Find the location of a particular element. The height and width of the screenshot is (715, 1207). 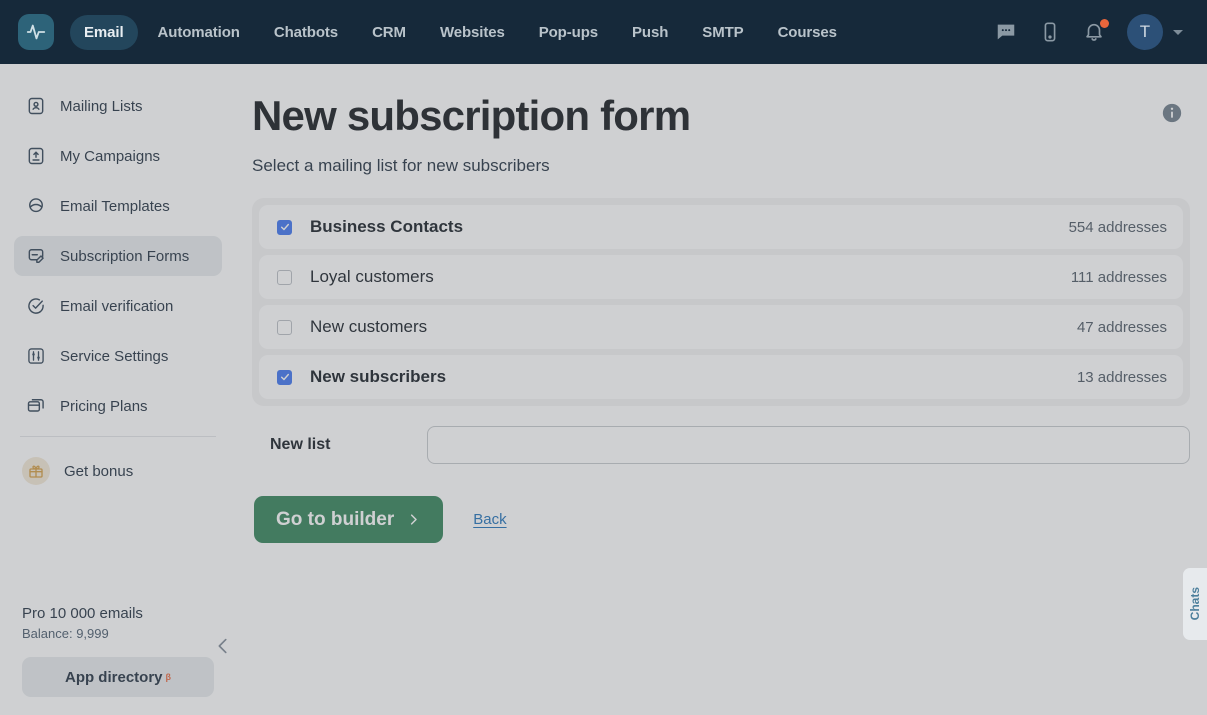

sidebar-item-email-verification: Email verification is located at coordinates (118, 306).